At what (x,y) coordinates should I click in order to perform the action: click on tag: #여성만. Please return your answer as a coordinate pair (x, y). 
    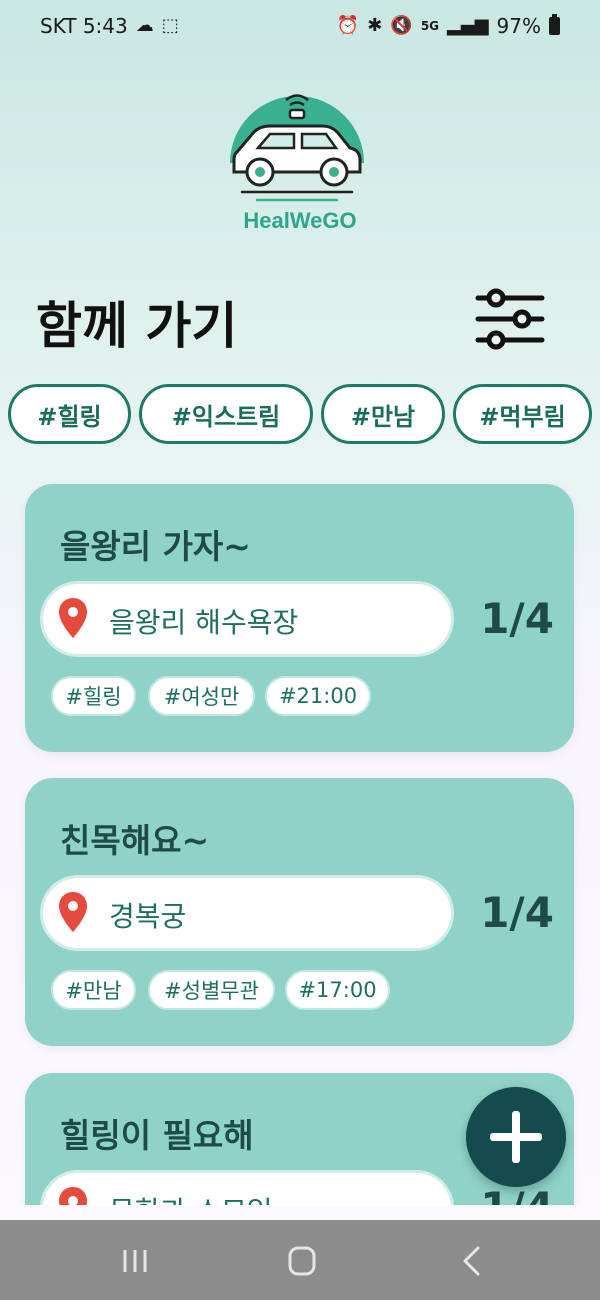
    Looking at the image, I should click on (201, 696).